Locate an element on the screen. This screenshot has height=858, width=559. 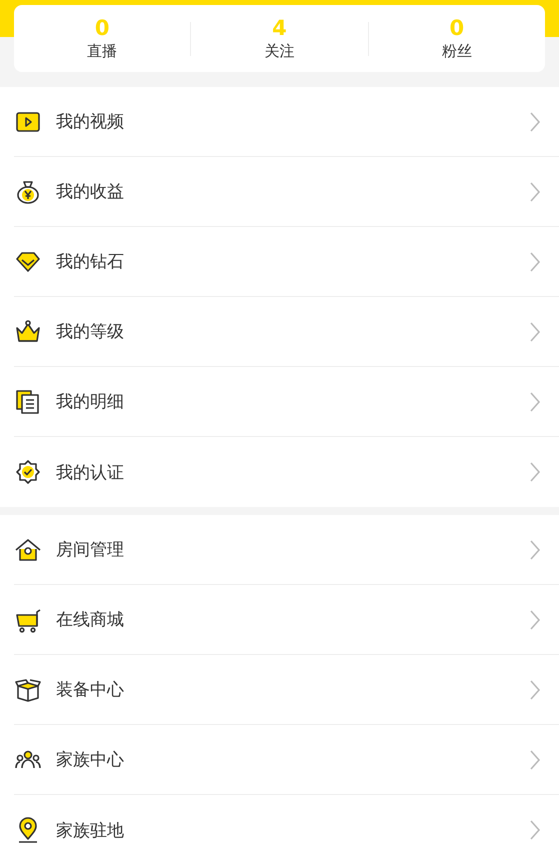
menu-item: 在线商城 is located at coordinates (286, 620).